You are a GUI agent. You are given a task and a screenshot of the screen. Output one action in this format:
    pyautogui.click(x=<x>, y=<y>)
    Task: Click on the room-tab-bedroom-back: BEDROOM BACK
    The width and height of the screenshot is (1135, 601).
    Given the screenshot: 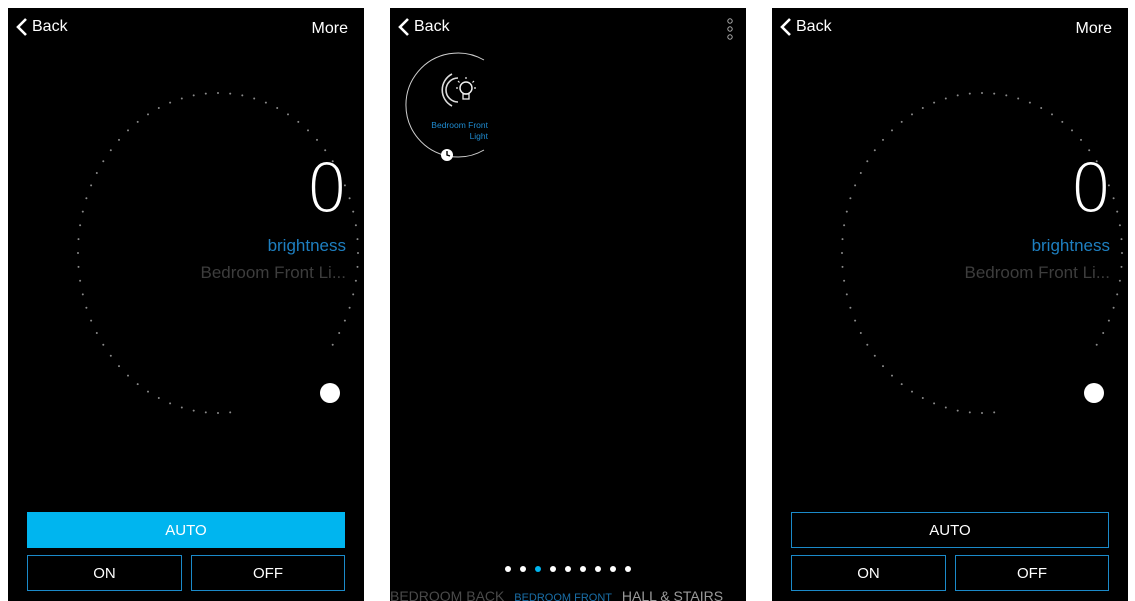 What is the action you would take?
    pyautogui.click(x=447, y=594)
    